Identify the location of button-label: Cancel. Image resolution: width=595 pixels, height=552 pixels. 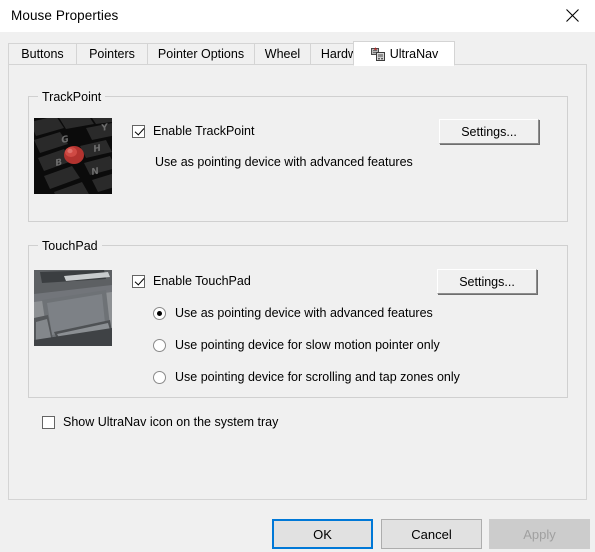
(431, 534).